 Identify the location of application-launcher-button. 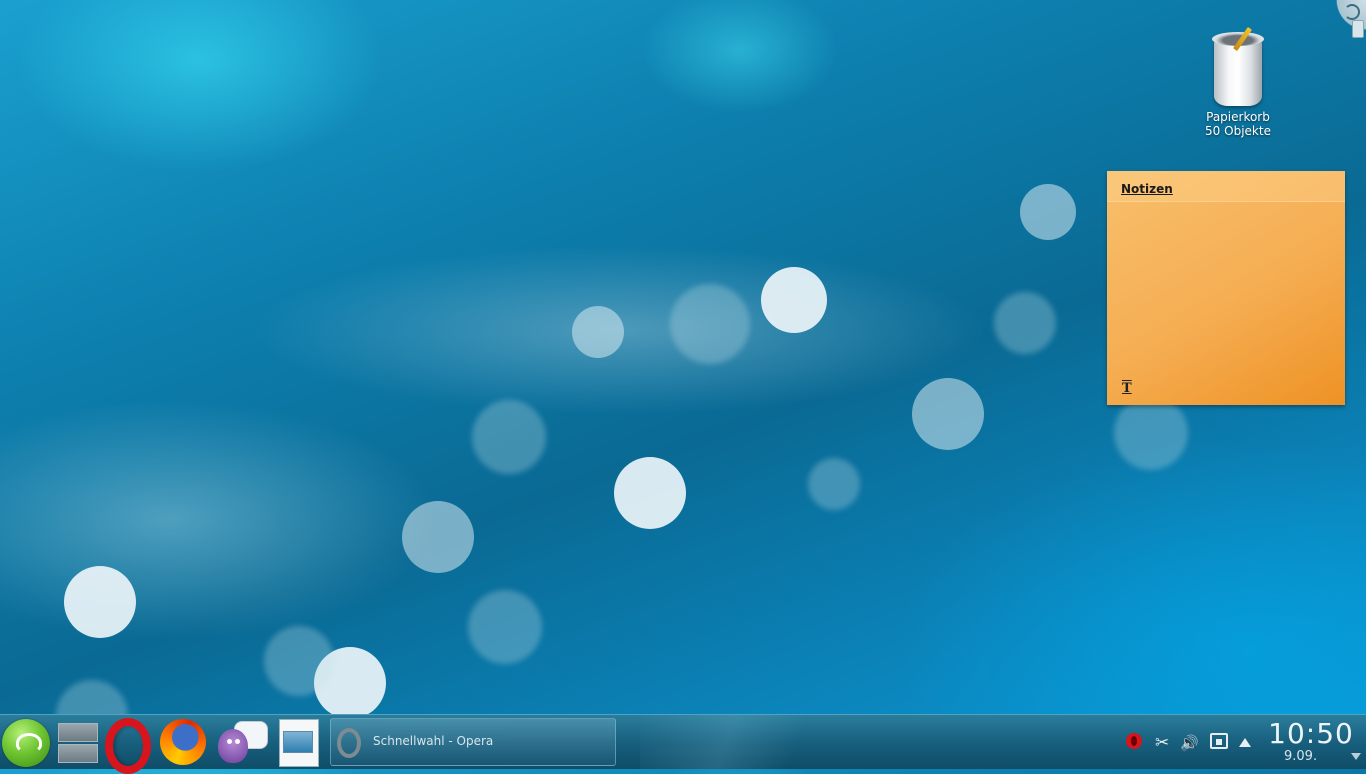
(26, 742).